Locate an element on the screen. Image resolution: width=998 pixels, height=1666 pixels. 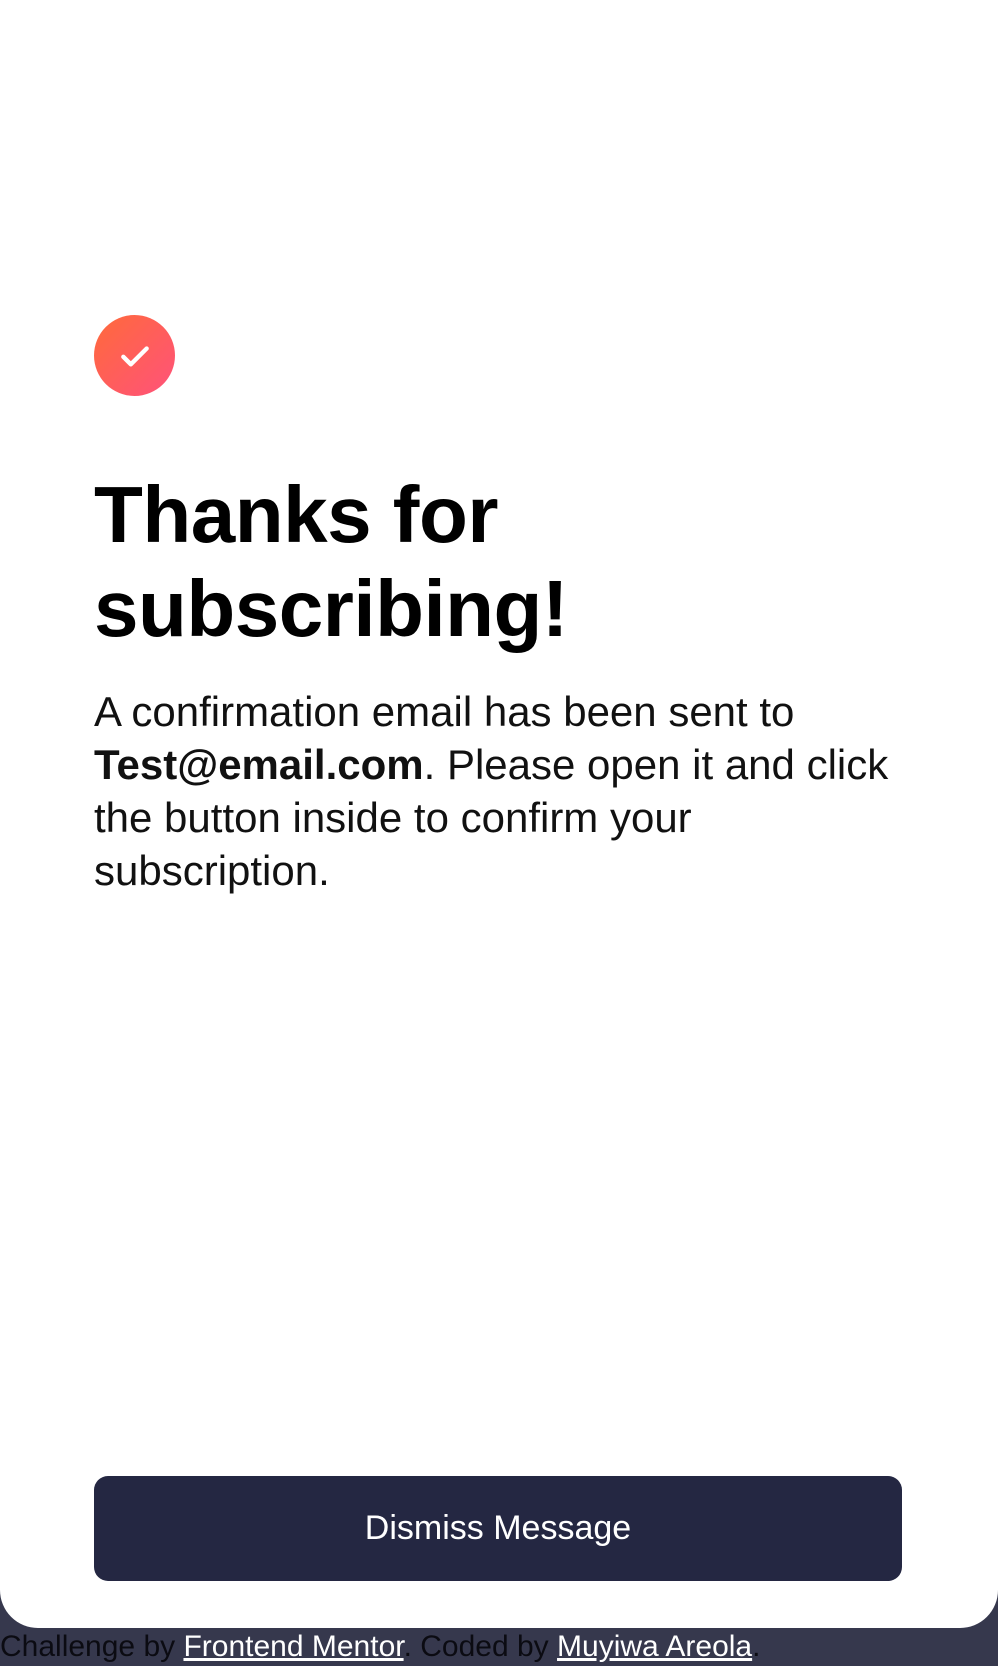
attribution-prefix: Challenge by is located at coordinates (92, 1646).